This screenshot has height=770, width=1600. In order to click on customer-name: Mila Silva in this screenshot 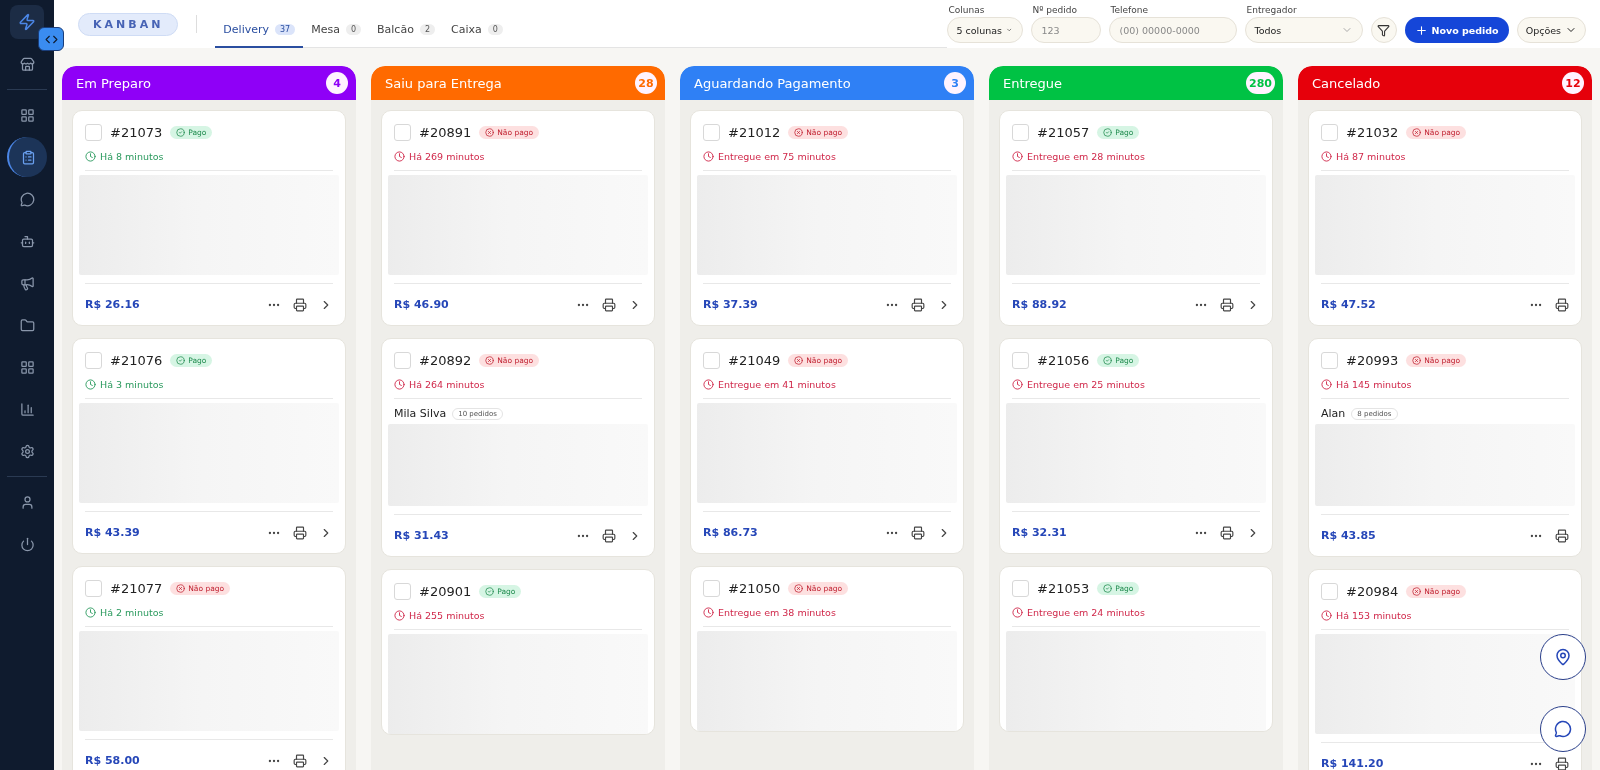, I will do `click(420, 413)`.